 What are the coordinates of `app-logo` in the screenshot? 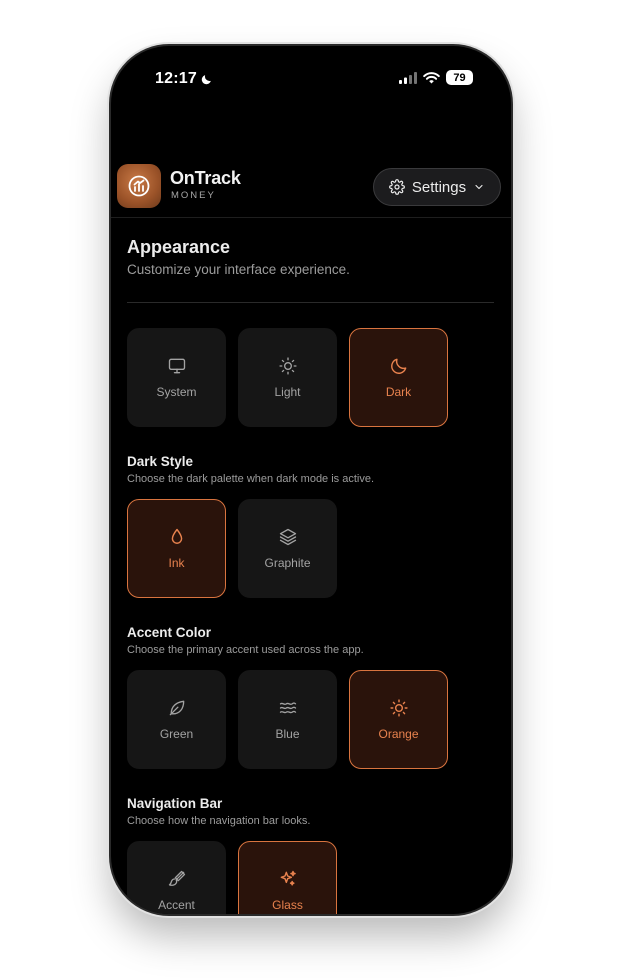 It's located at (139, 186).